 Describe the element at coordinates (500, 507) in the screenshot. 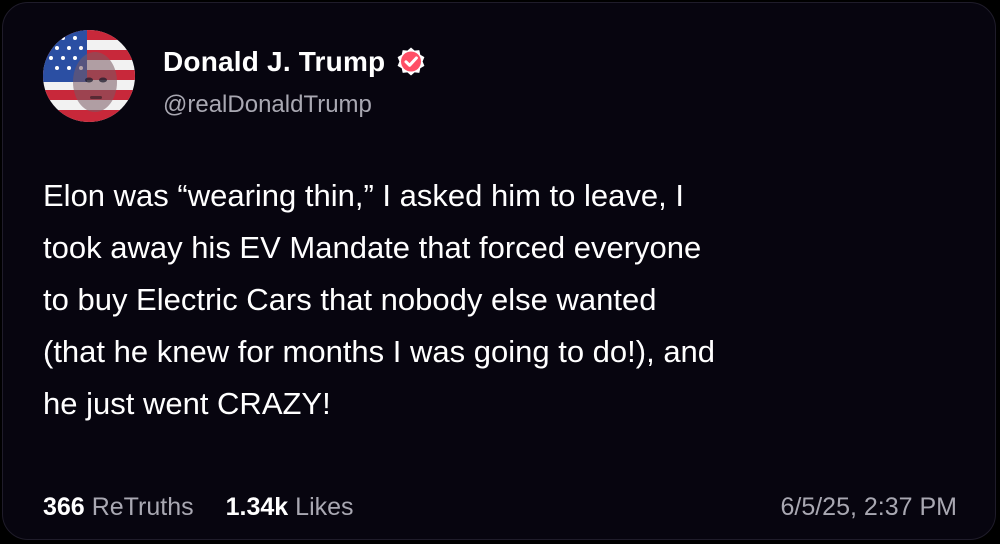

I see `post-footer: 366 ReTruths 1.34k Likes 6/5/25, 2:37 PM` at that location.